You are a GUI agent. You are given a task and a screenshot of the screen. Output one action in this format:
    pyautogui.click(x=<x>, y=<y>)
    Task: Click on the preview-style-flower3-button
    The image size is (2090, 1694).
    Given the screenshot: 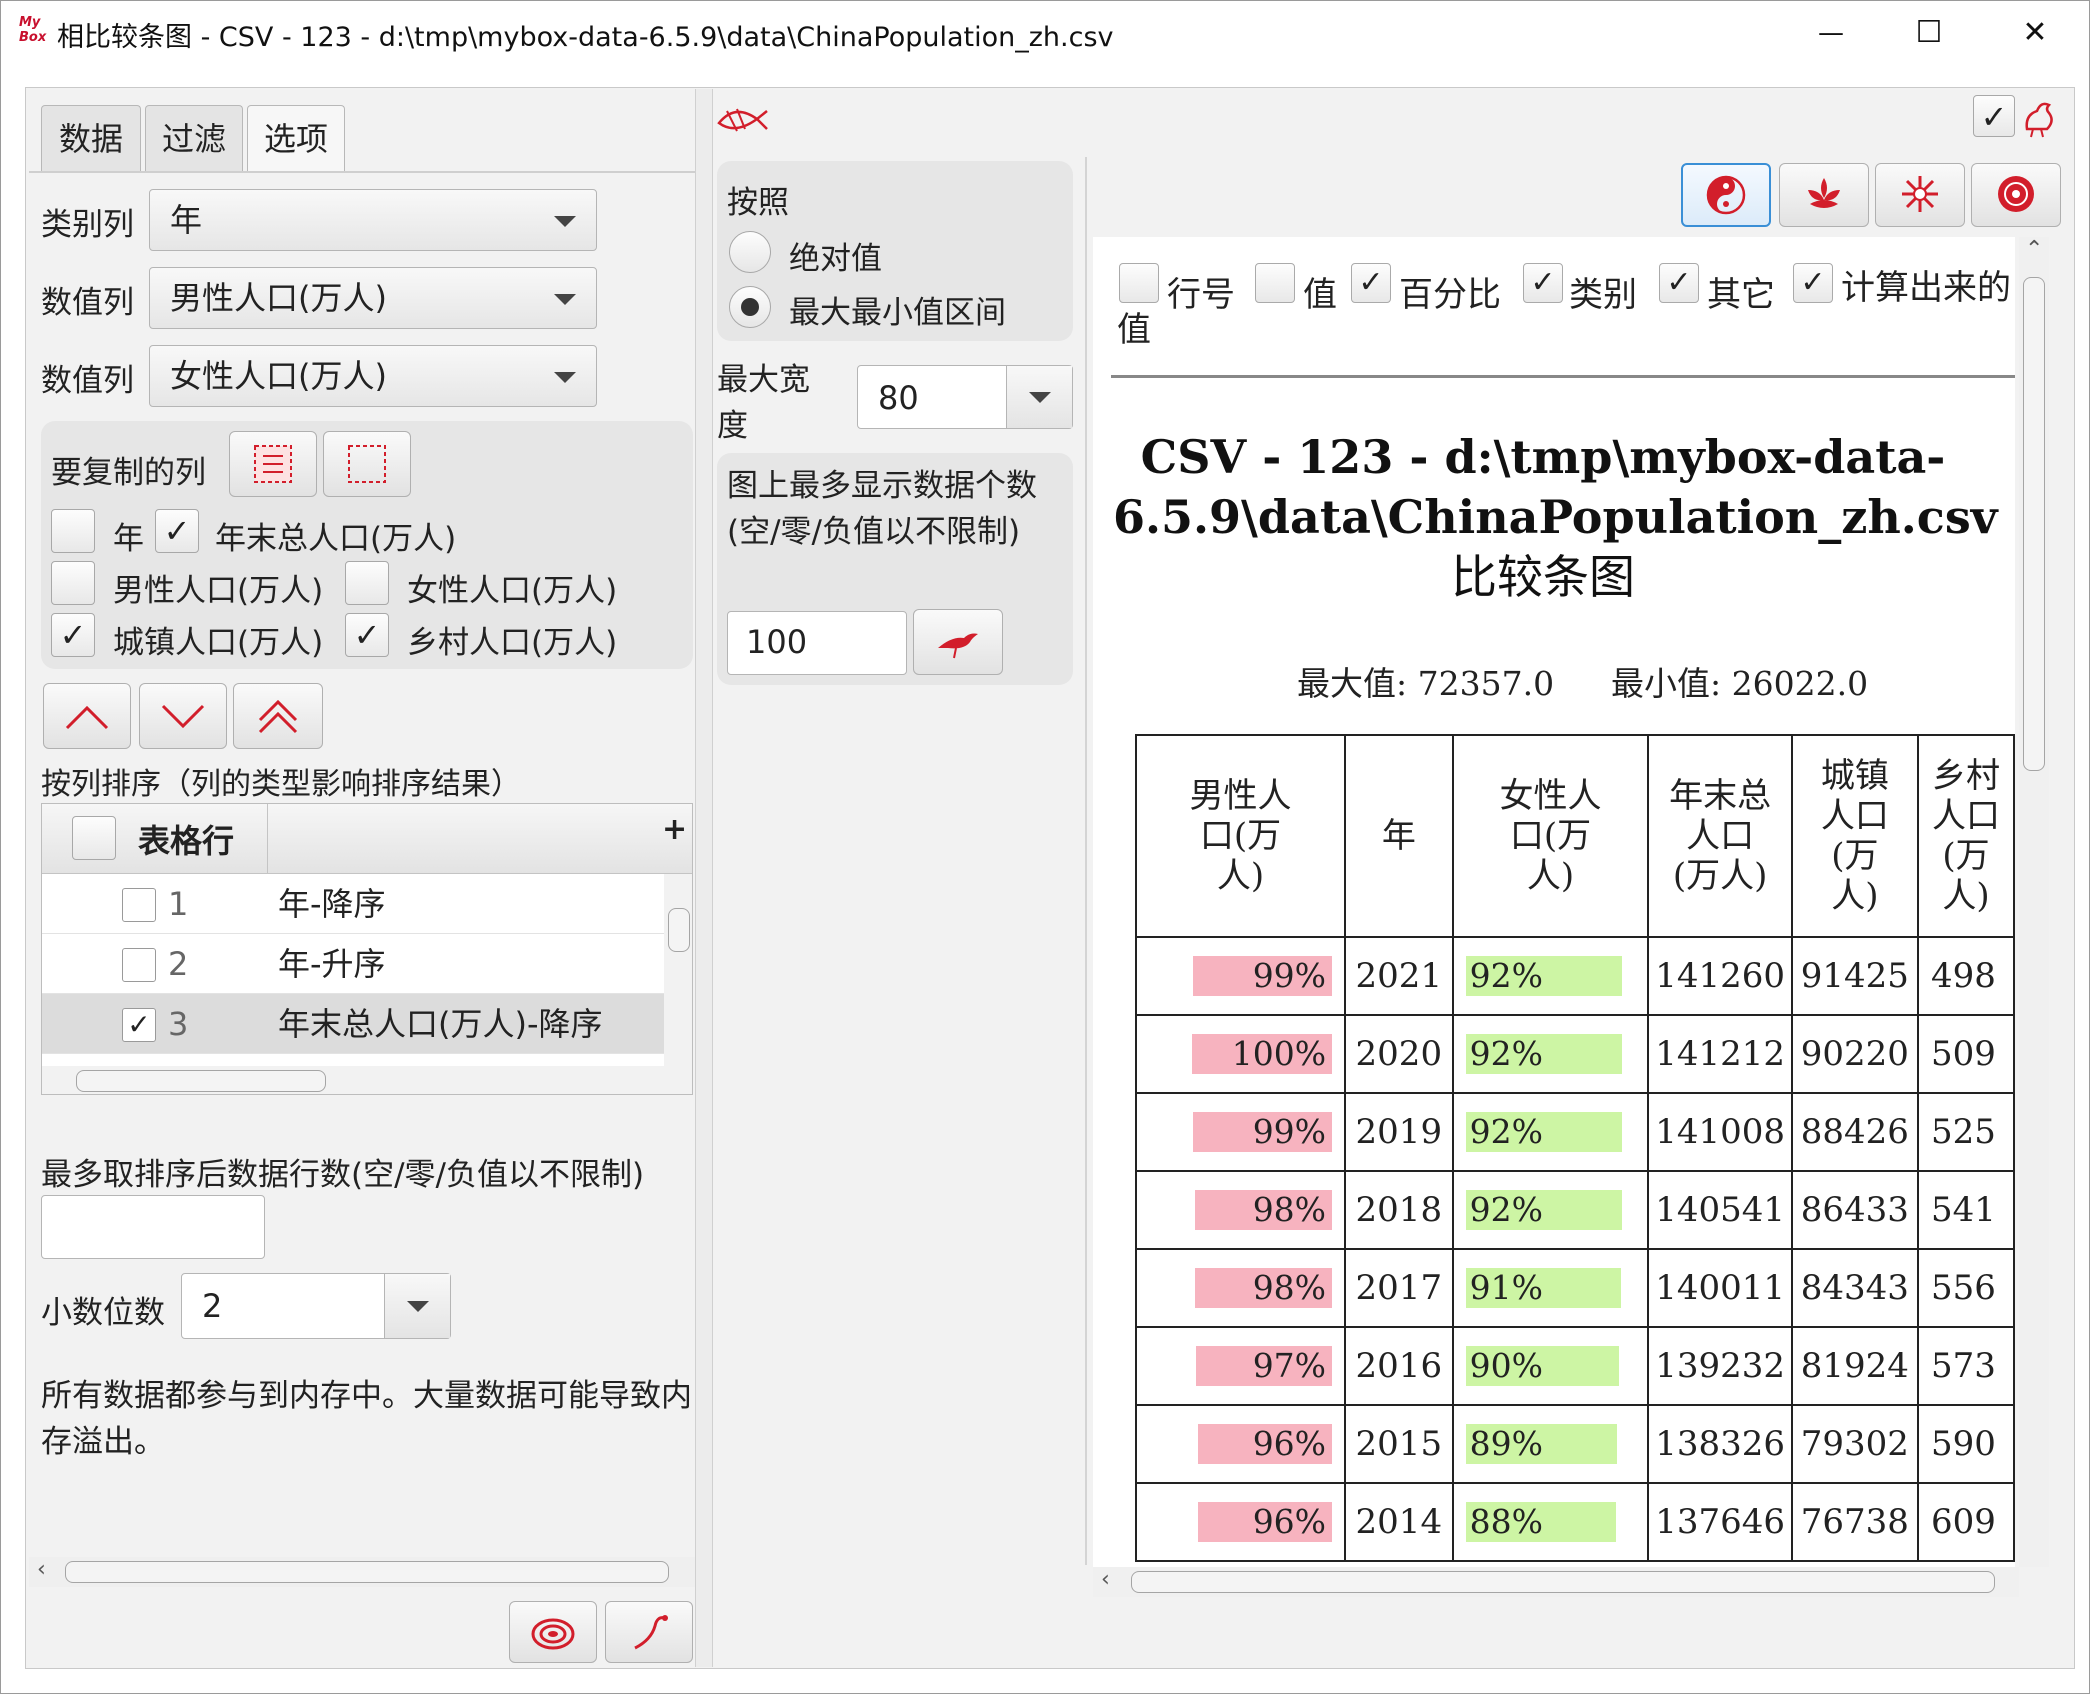 What is the action you would take?
    pyautogui.click(x=2016, y=195)
    